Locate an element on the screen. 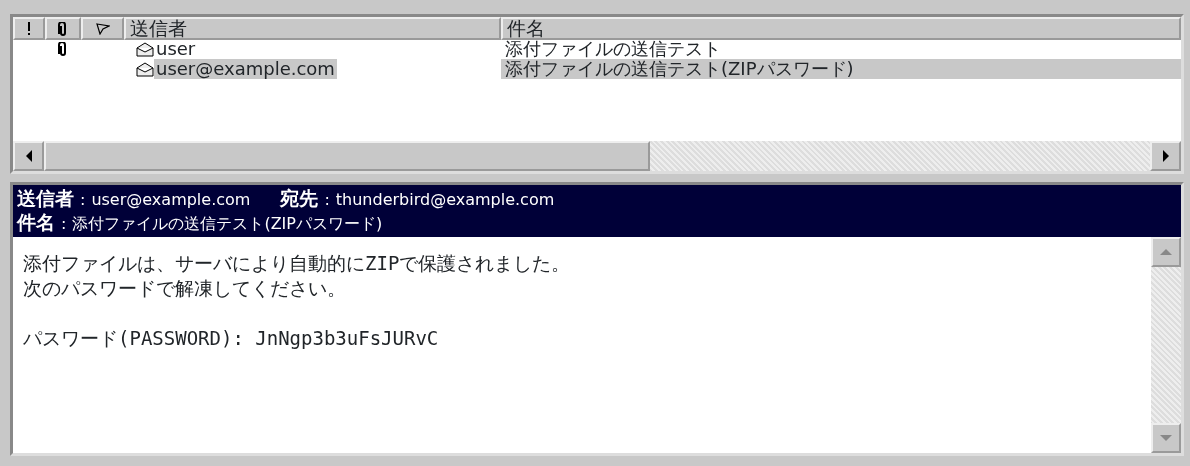  body-text: 添付ファイルは、サーバにより自動的にZIPで保護されました。 is located at coordinates (297, 263).